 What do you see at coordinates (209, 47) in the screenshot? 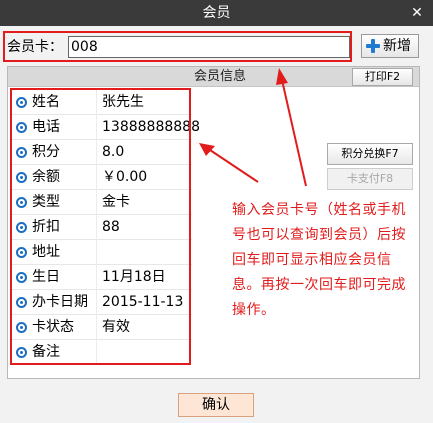
I see `card-input: 008` at bounding box center [209, 47].